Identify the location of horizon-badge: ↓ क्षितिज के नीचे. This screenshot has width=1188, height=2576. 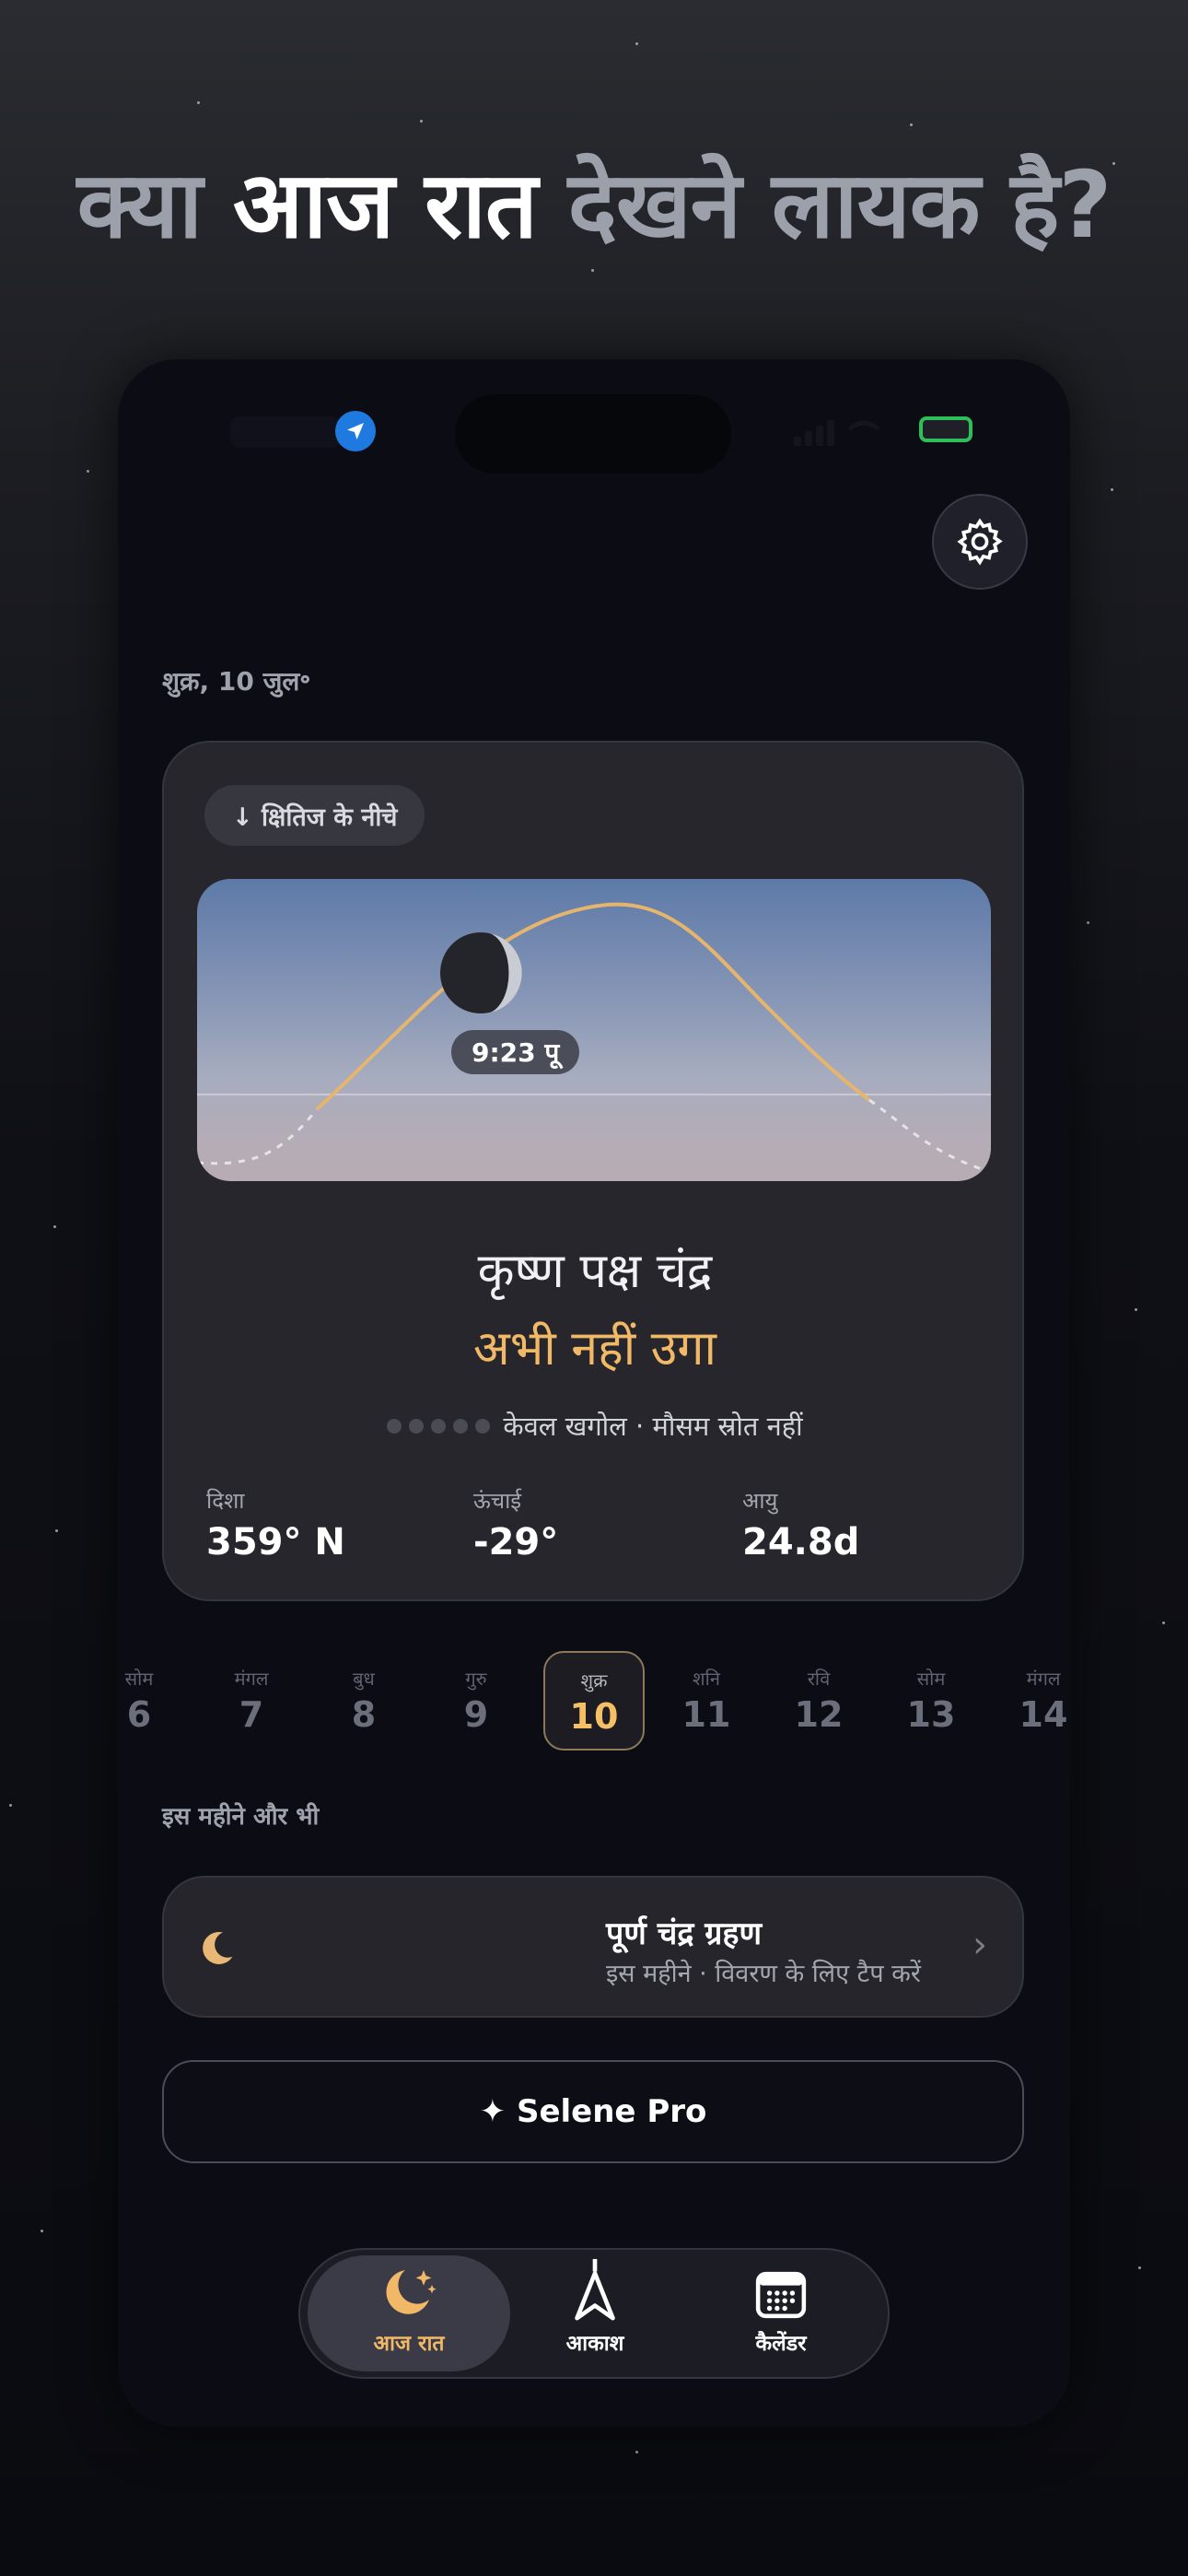
(314, 815).